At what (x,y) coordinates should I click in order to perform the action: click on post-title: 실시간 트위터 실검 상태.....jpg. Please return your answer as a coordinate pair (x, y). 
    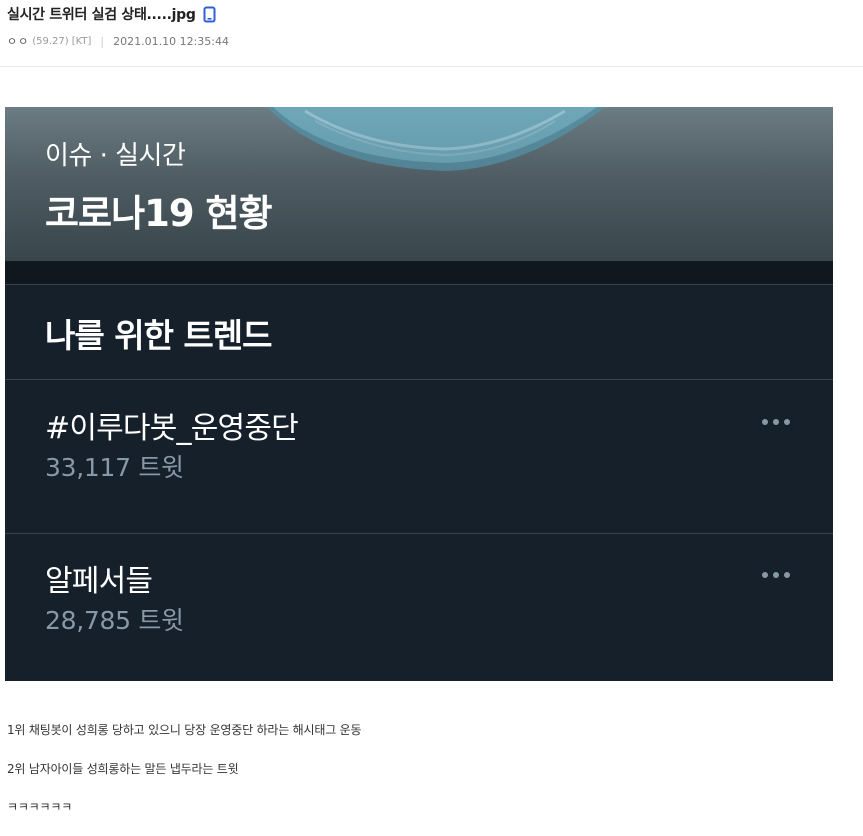
    Looking at the image, I should click on (101, 14).